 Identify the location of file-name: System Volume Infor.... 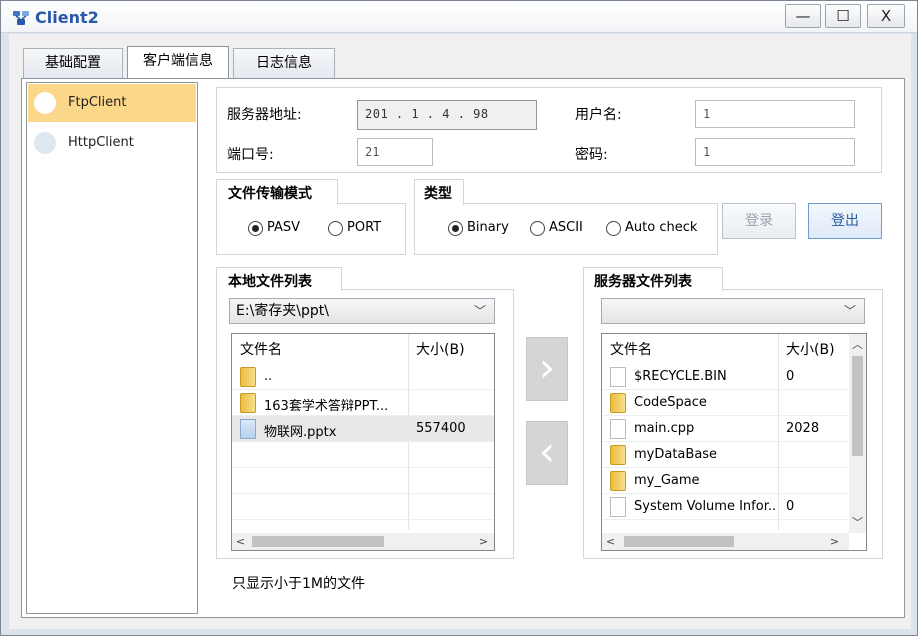
(705, 506).